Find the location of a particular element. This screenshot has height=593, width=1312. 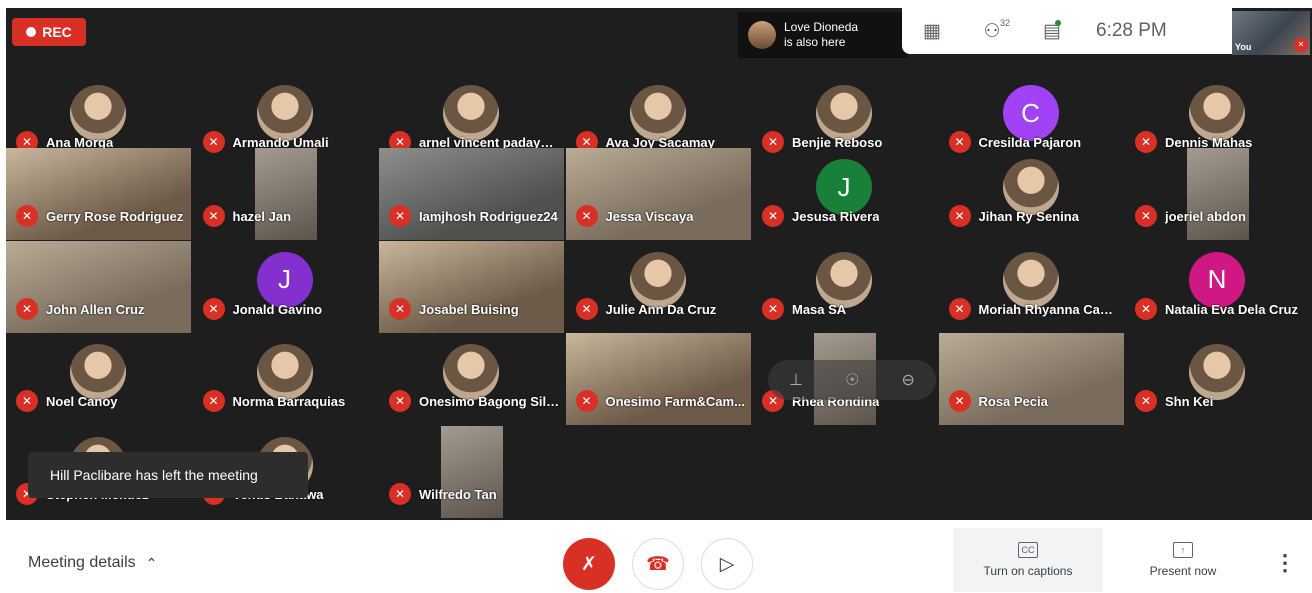

recording-badge: REC is located at coordinates (49, 32).